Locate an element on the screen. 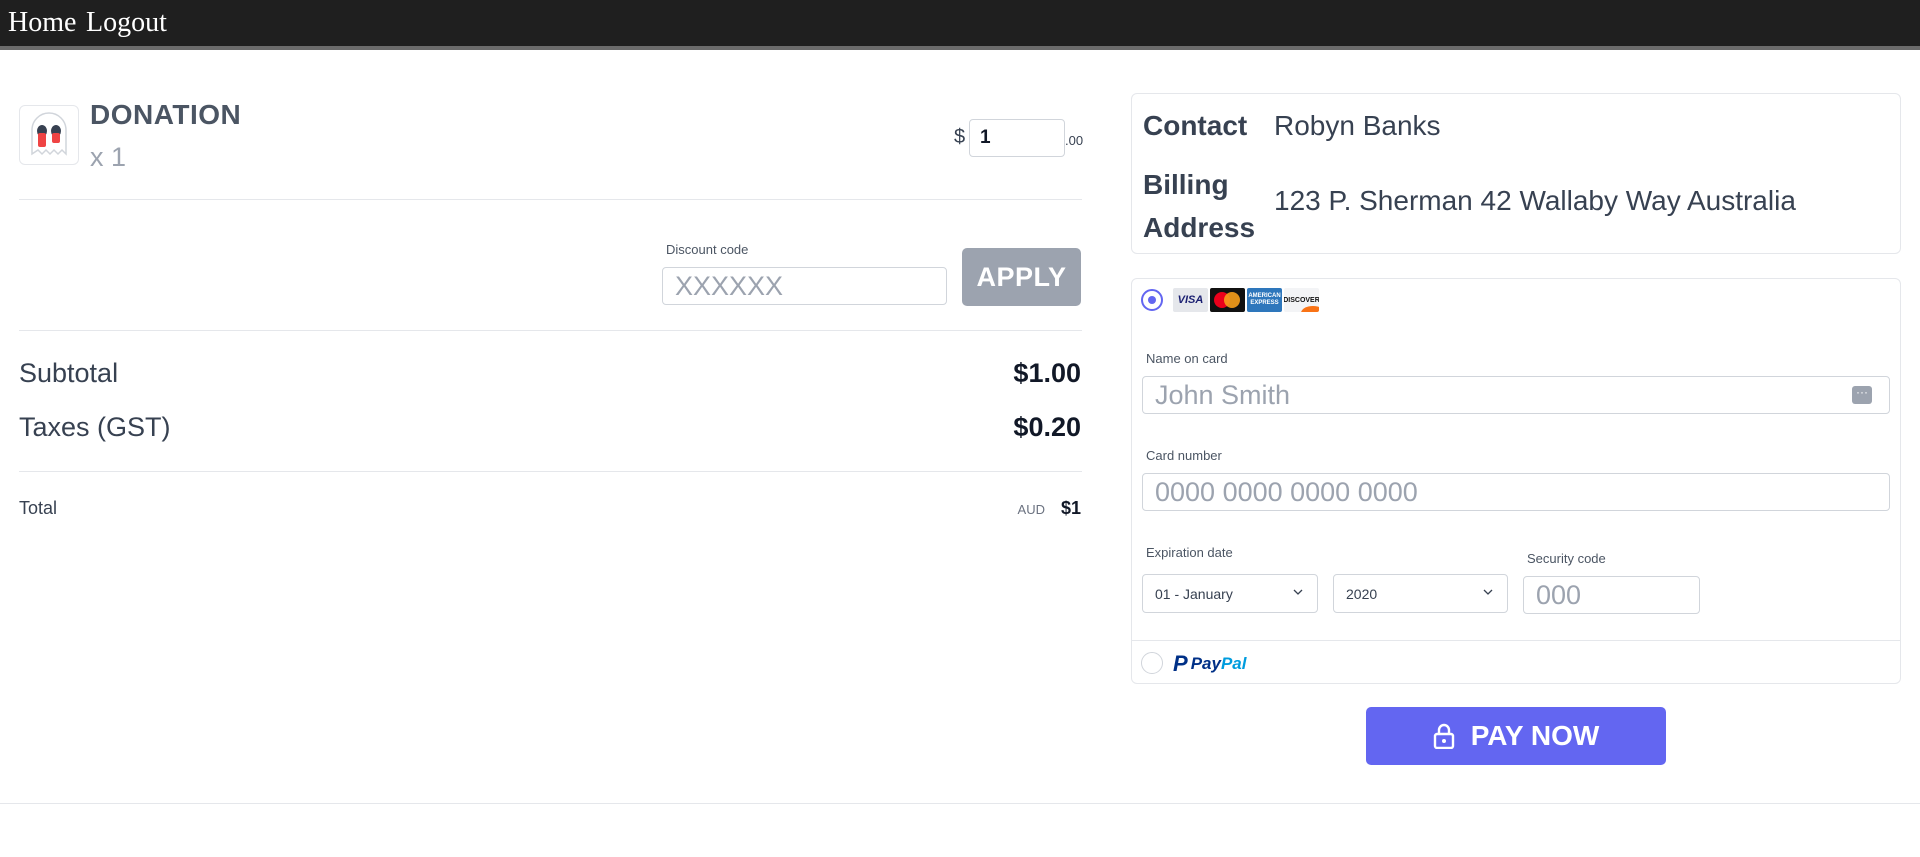 The image size is (1920, 857). mastercard-icon is located at coordinates (1227, 300).